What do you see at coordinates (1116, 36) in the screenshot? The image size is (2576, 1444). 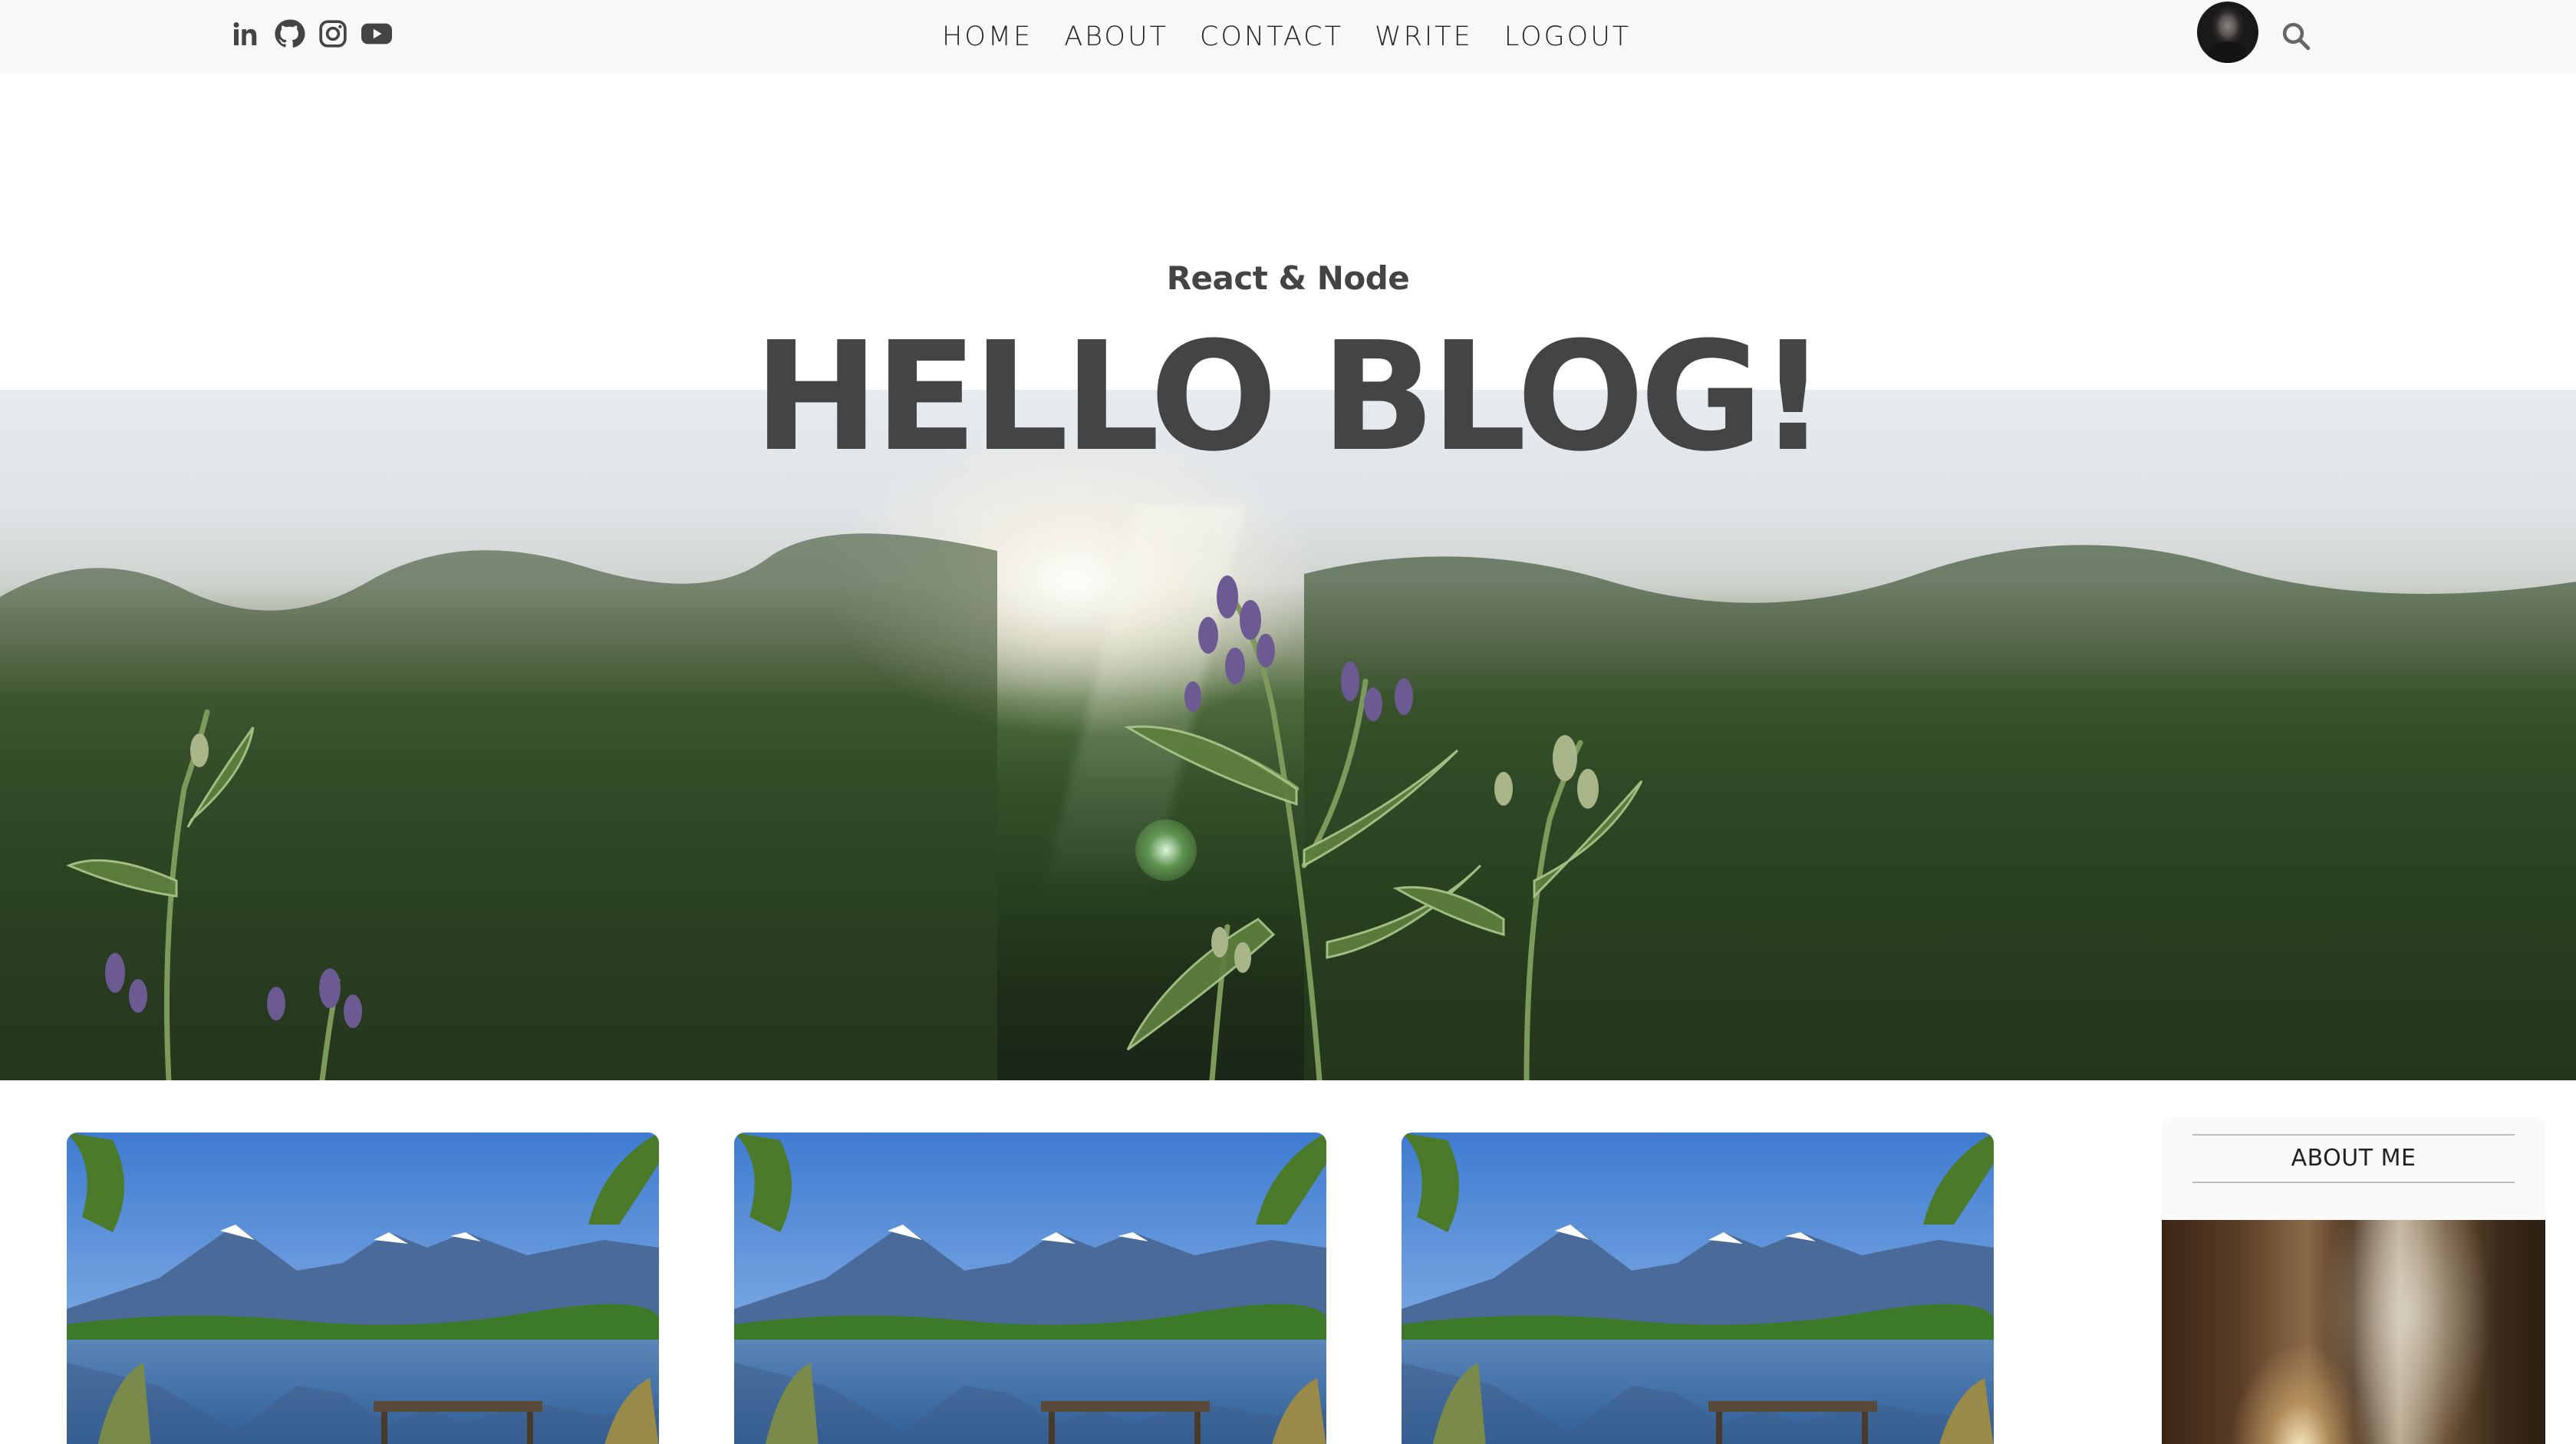 I see `nav-about: ABOUT` at bounding box center [1116, 36].